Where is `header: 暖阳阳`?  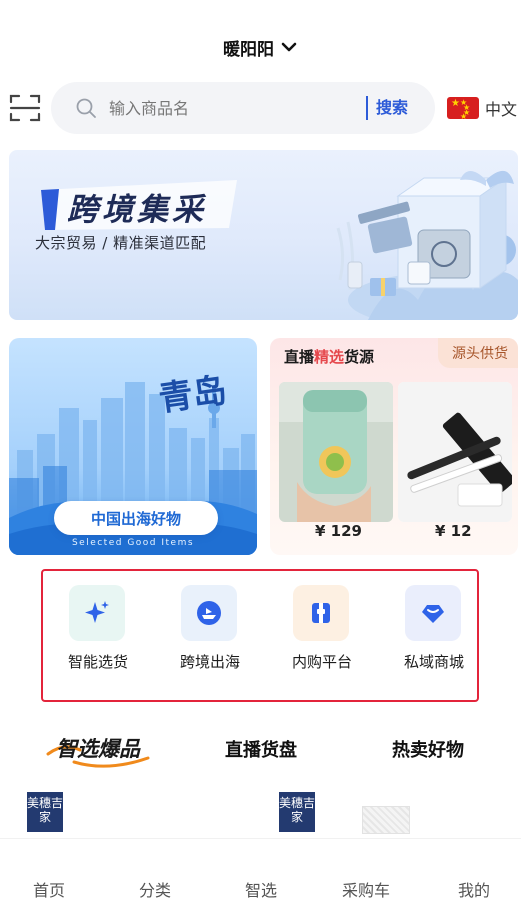 header: 暖阳阳 is located at coordinates (260, 47).